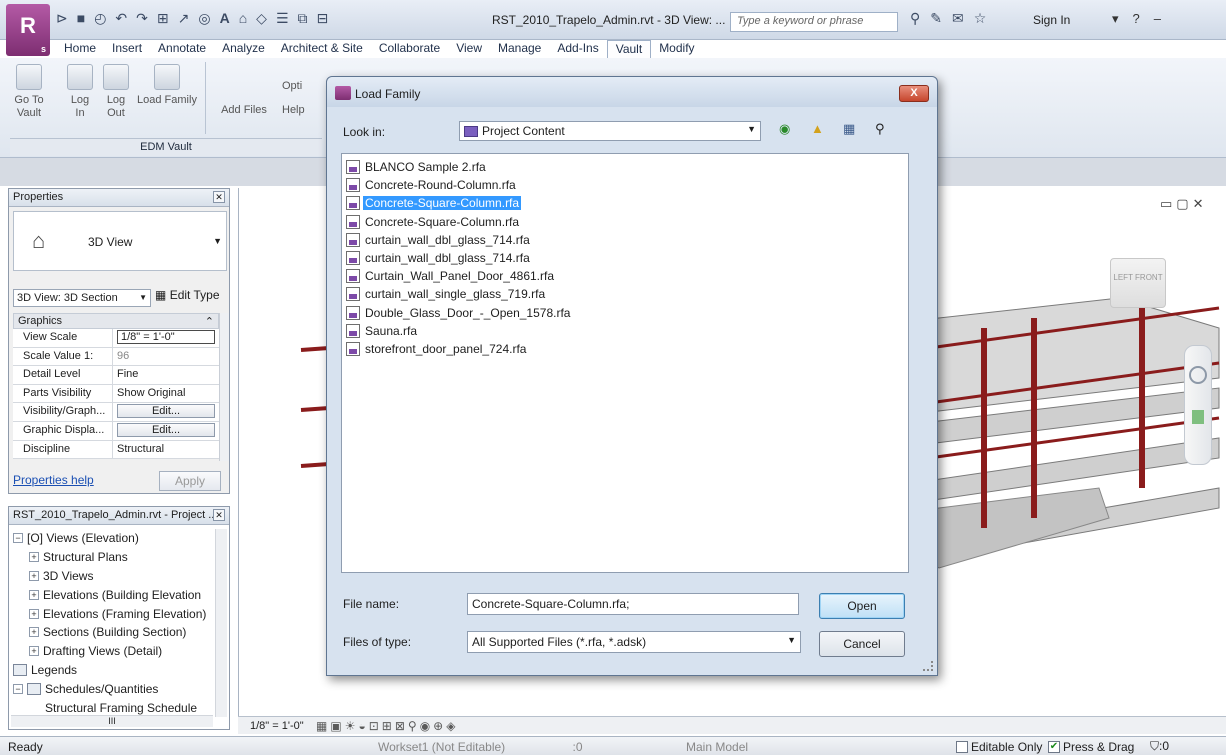  What do you see at coordinates (629, 49) in the screenshot?
I see `tab-vault: Vault` at bounding box center [629, 49].